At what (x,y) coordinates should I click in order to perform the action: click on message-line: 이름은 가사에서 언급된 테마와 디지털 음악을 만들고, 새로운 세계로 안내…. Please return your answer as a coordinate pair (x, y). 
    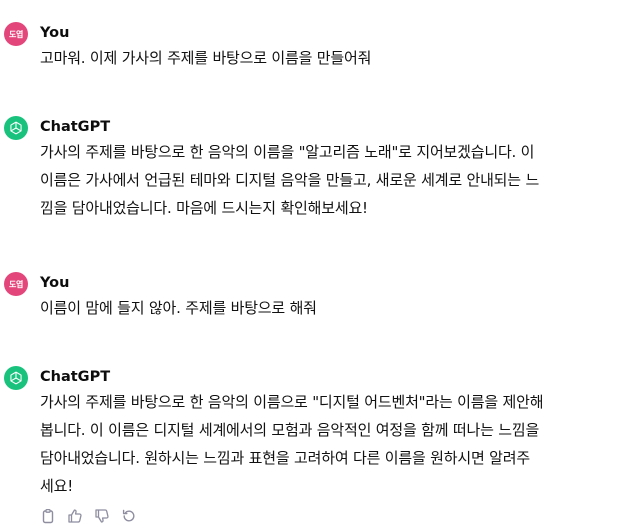
    Looking at the image, I should click on (290, 180).